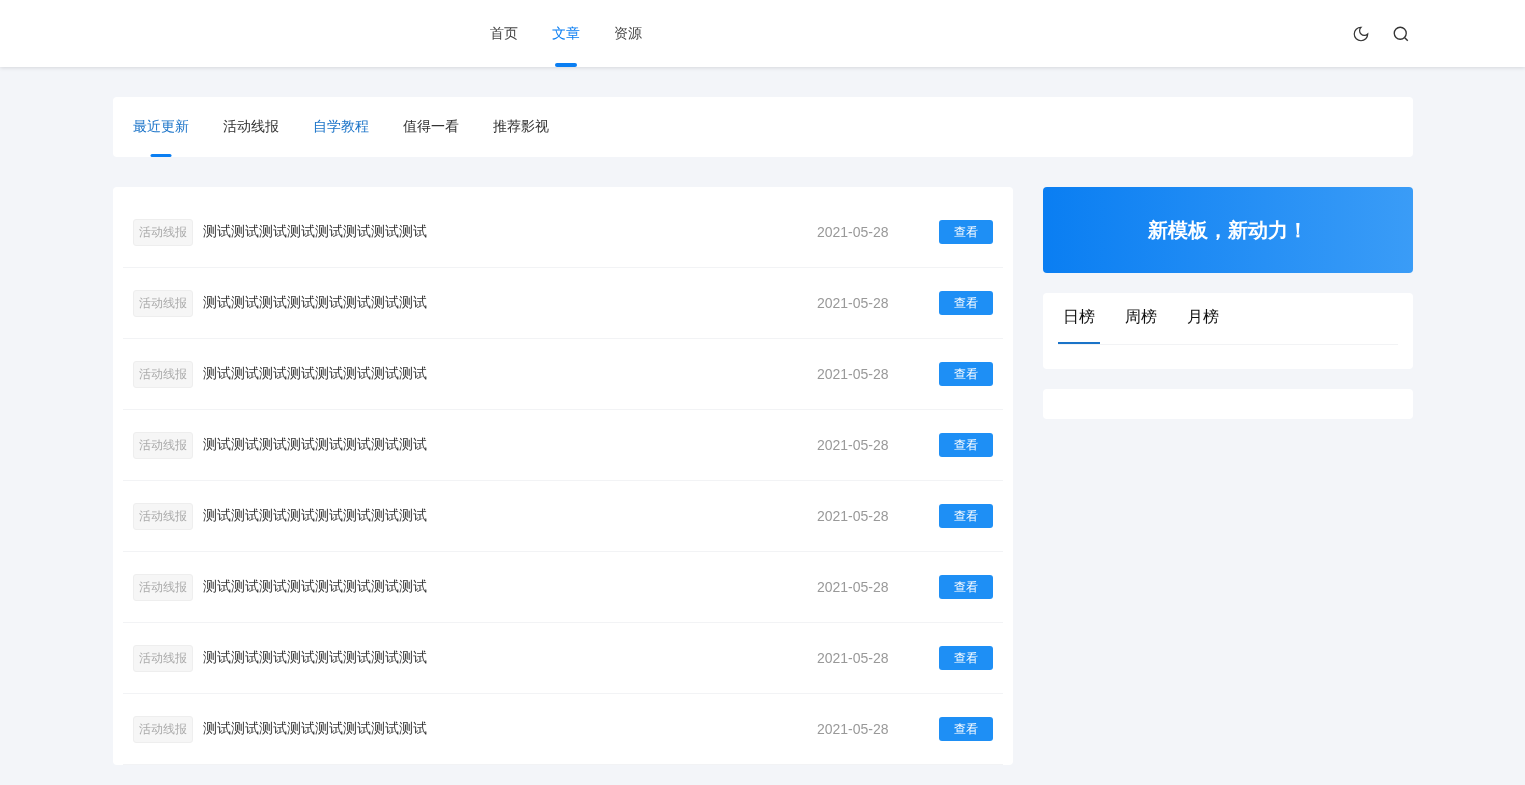 The width and height of the screenshot is (1525, 785). I want to click on category-tab: 推荐影视, so click(520, 127).